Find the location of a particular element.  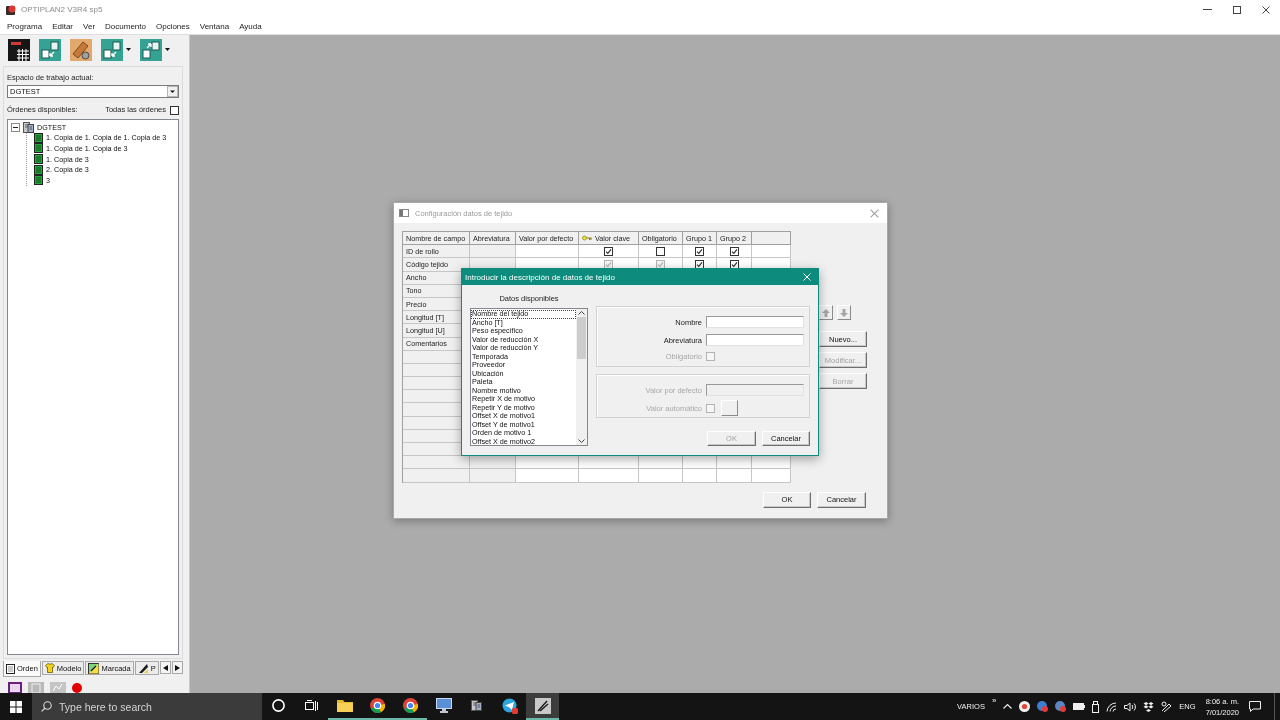

roll-gear-icon is located at coordinates (81, 49).